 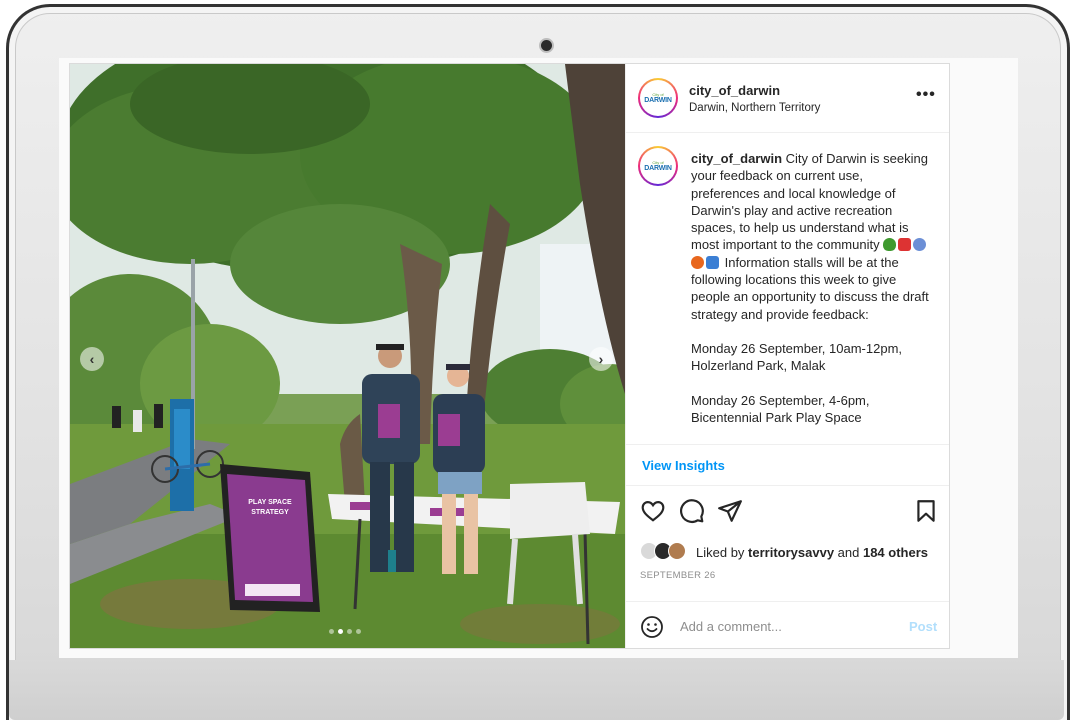 What do you see at coordinates (736, 158) in the screenshot?
I see `caption-username: city_of_darwin` at bounding box center [736, 158].